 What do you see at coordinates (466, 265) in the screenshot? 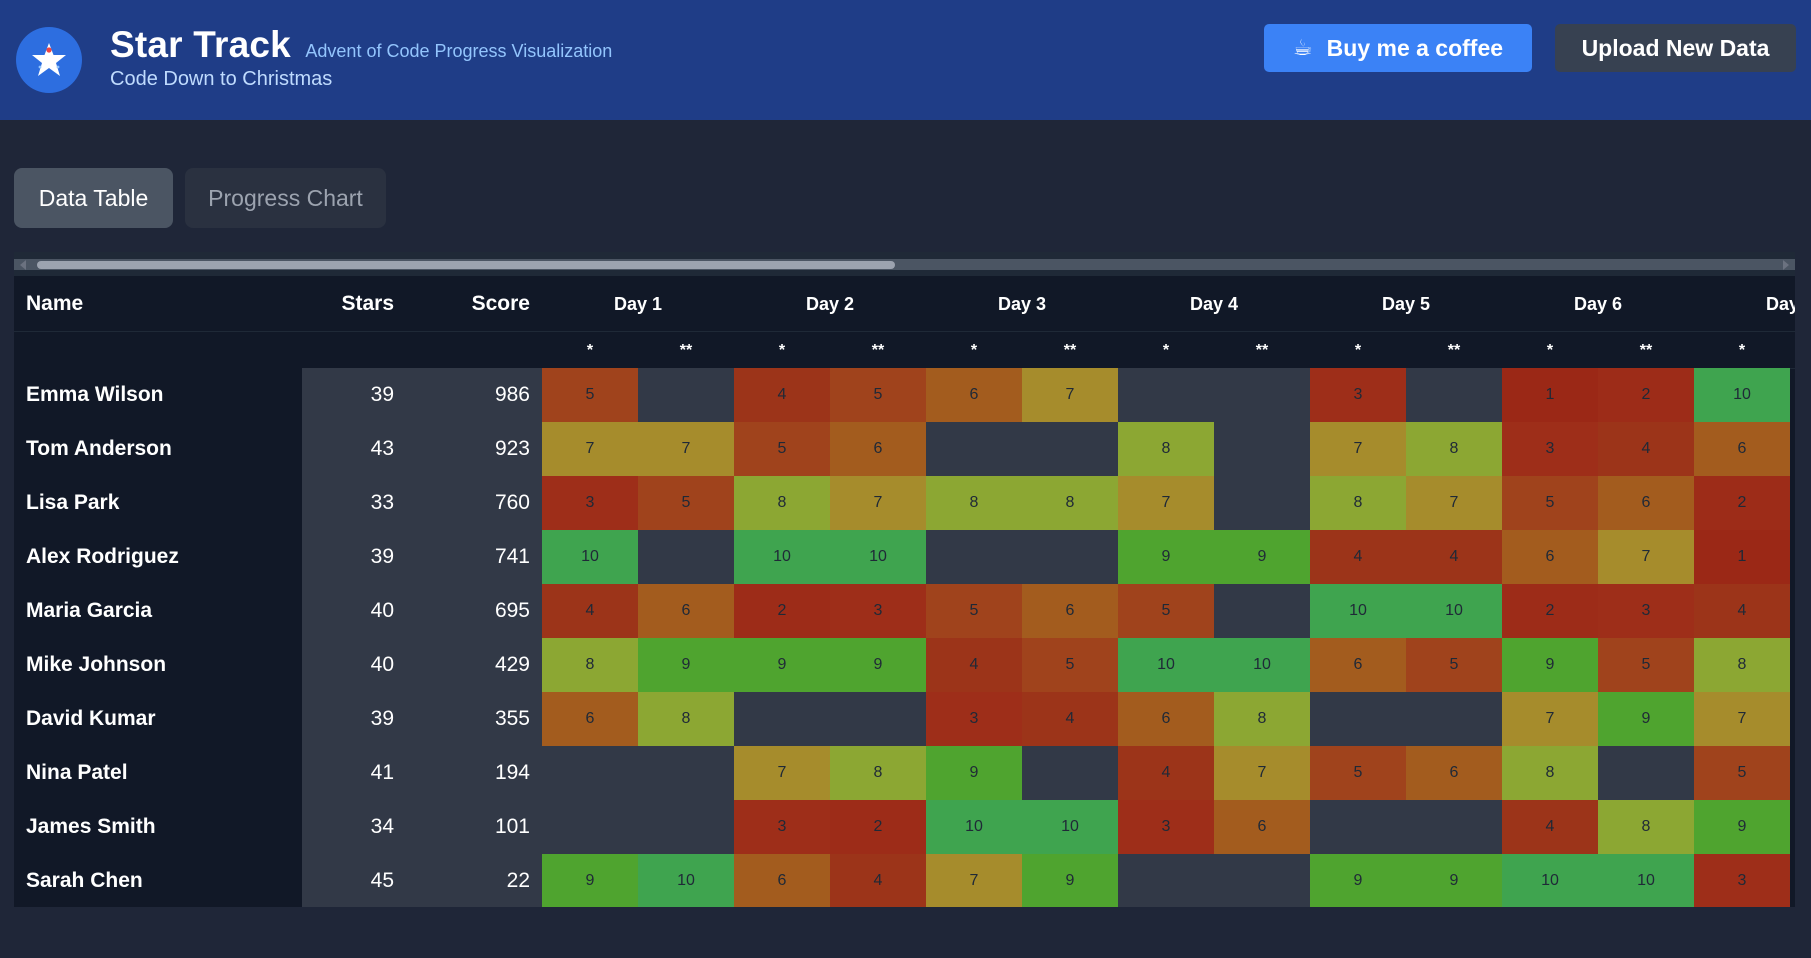
I see `scrollbar-thumb` at bounding box center [466, 265].